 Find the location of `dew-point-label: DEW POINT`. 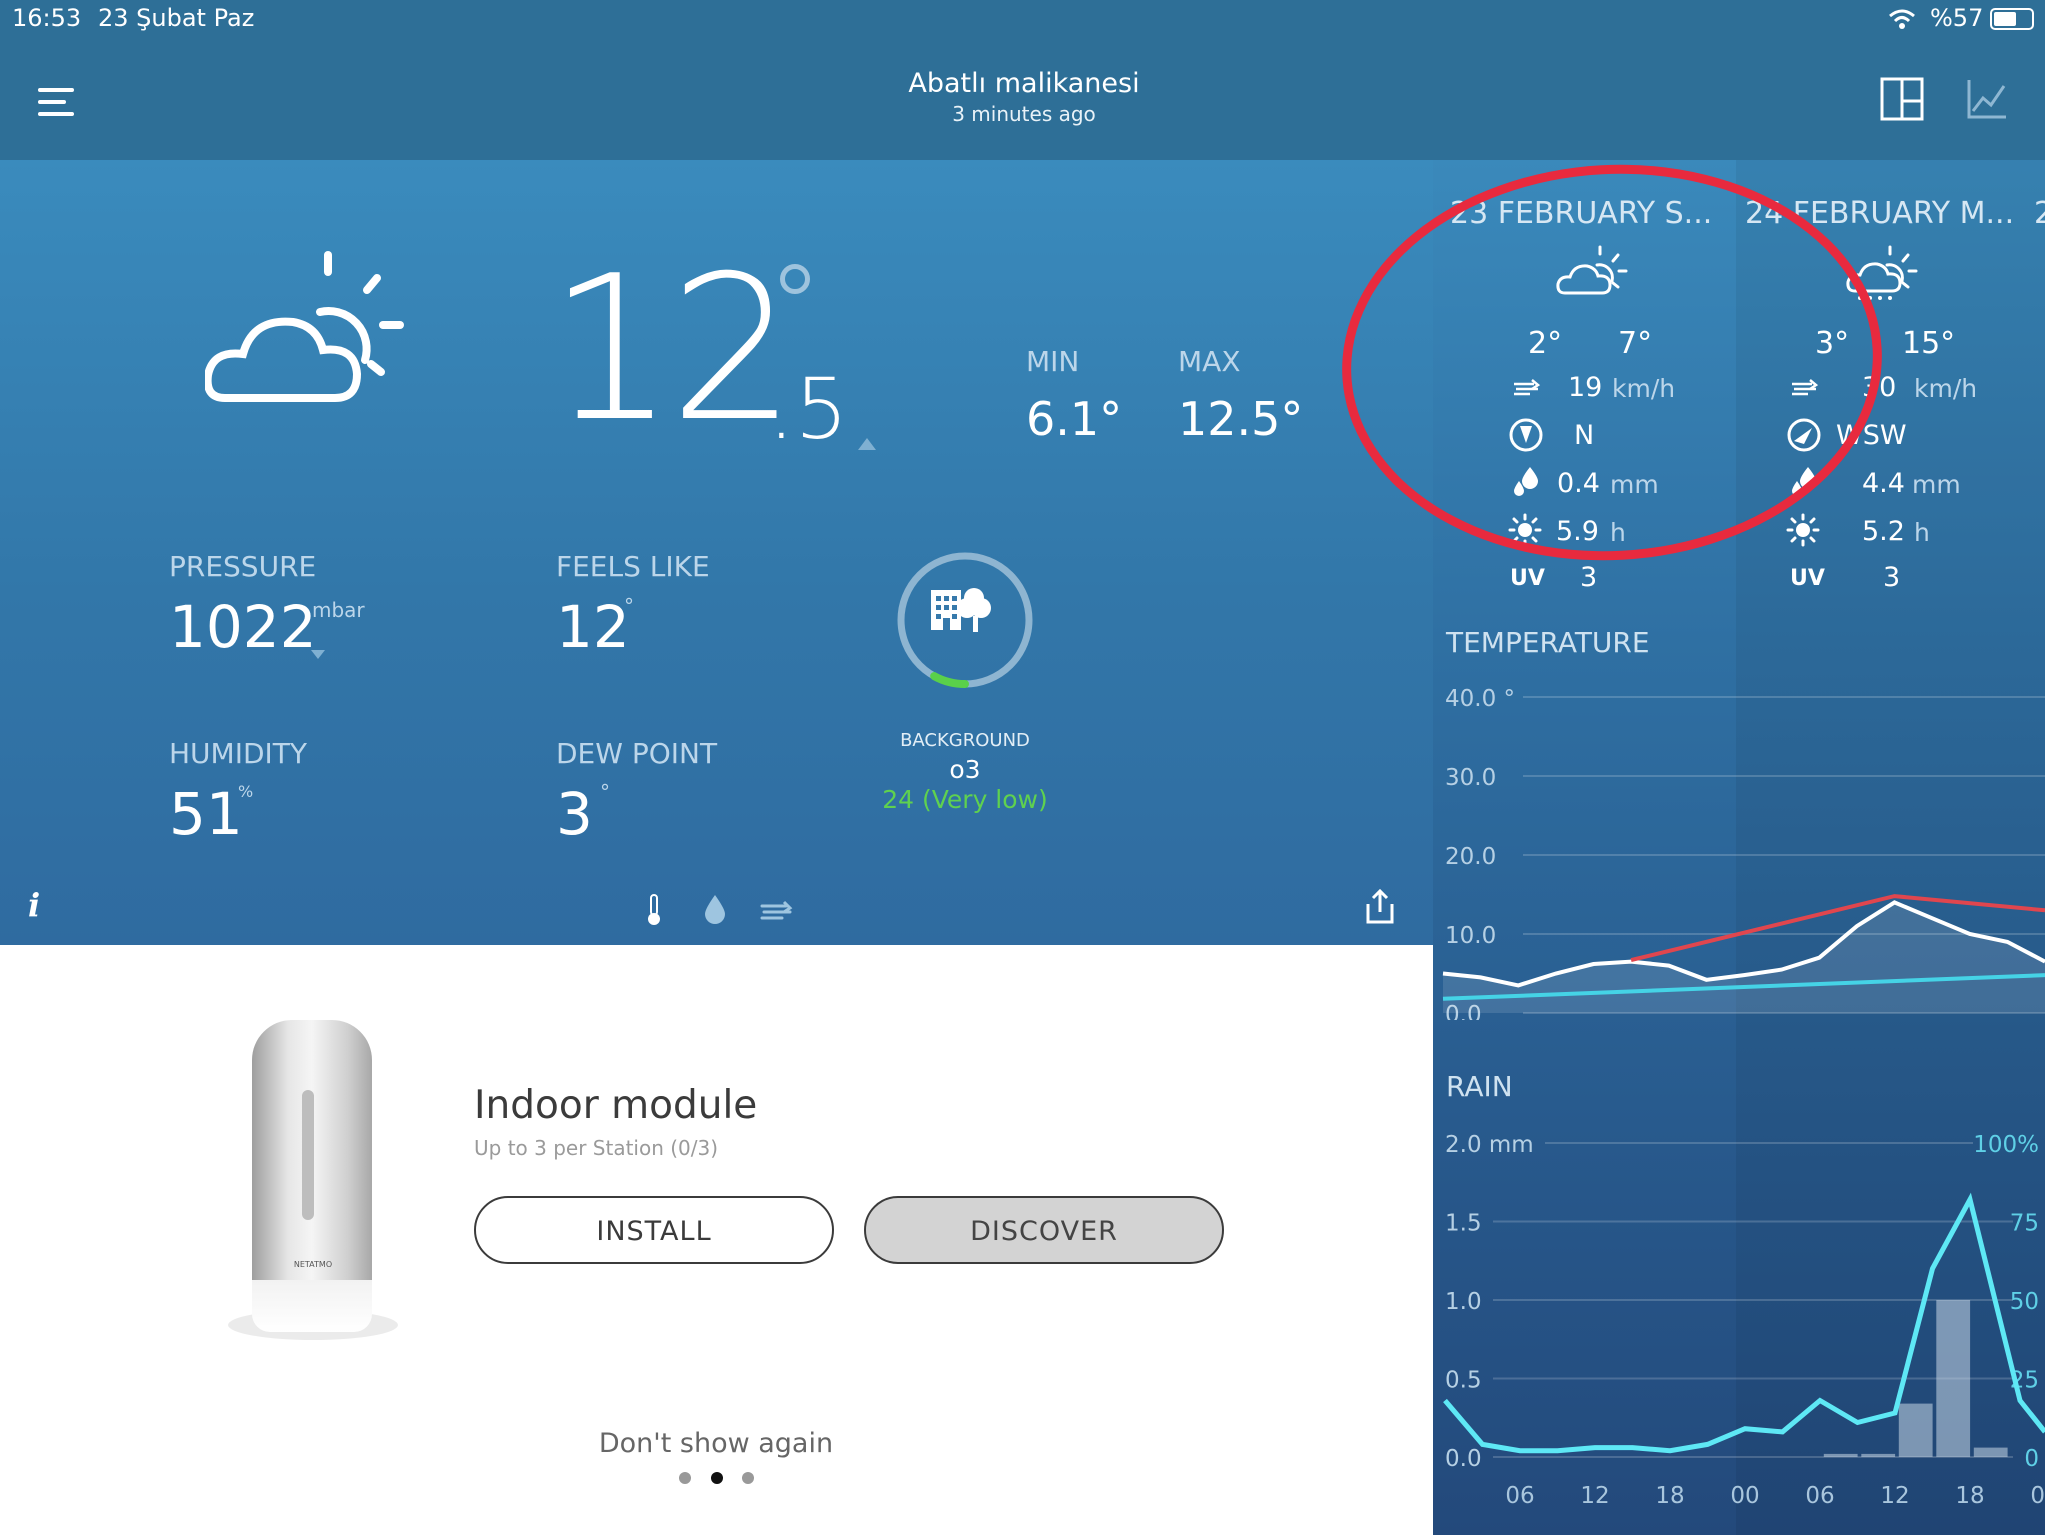

dew-point-label: DEW POINT is located at coordinates (637, 753).